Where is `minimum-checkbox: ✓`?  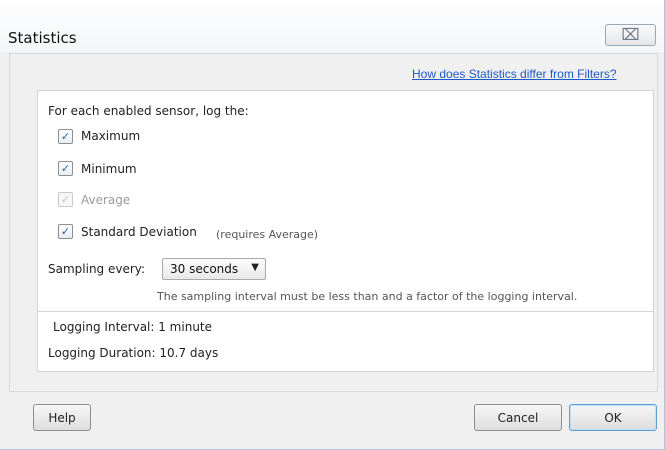
minimum-checkbox: ✓ is located at coordinates (65, 168).